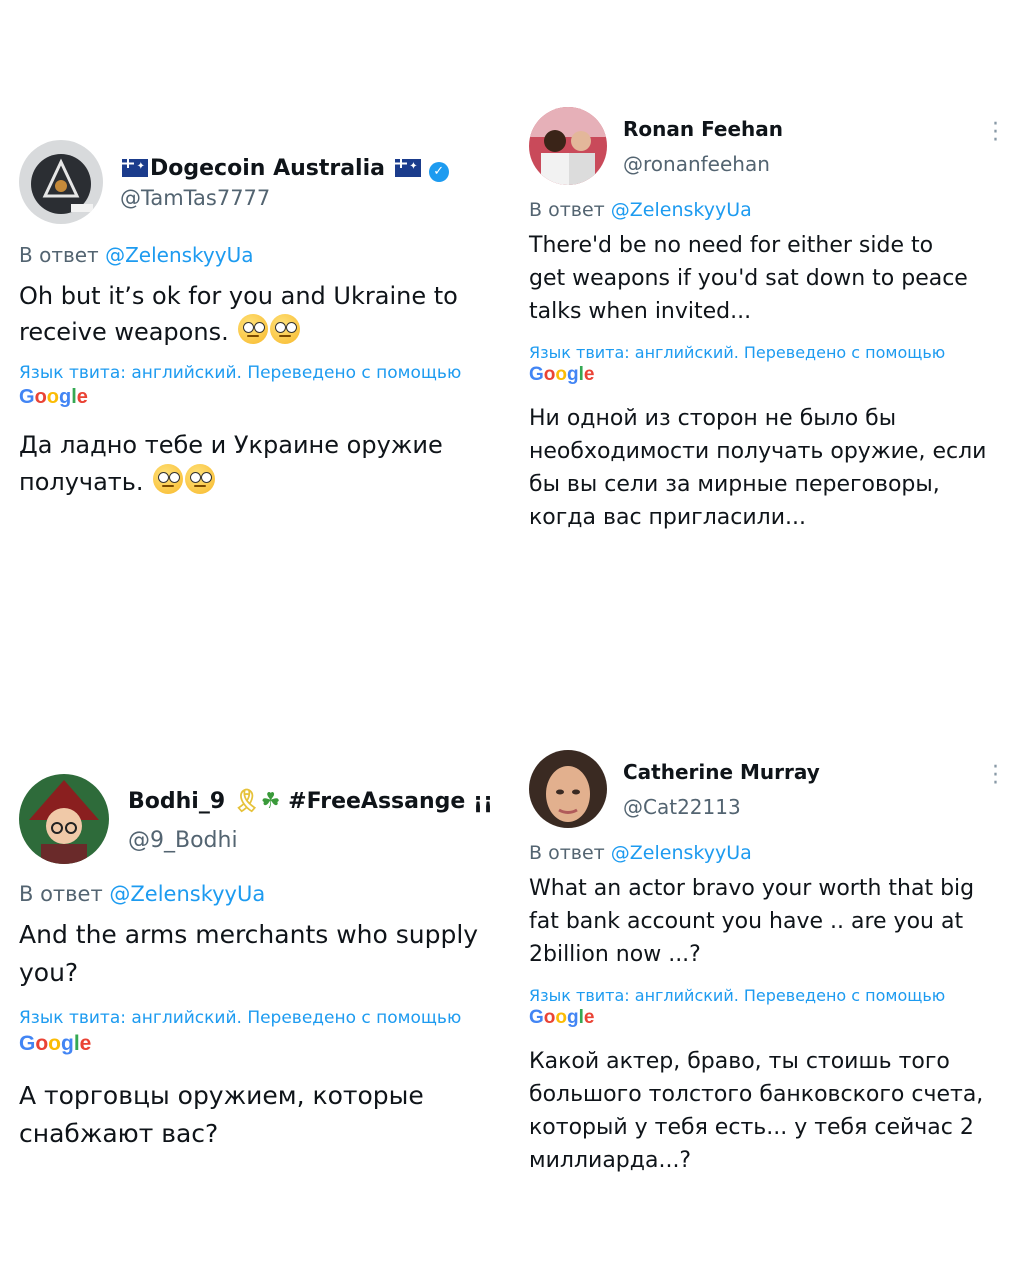  I want to click on display-name: Bodhi_9 🎗☘ #FreeAssange ¡¡, so click(310, 801).